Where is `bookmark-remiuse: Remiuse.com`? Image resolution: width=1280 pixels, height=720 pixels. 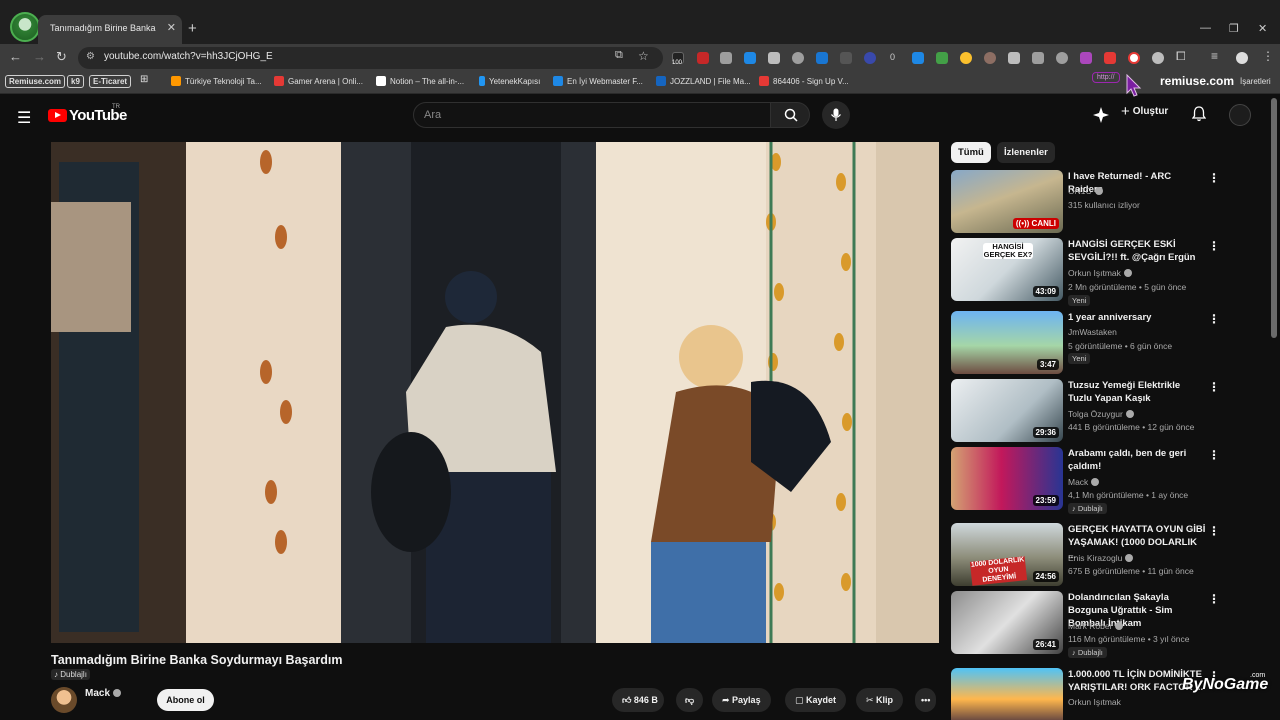 bookmark-remiuse: Remiuse.com is located at coordinates (35, 81).